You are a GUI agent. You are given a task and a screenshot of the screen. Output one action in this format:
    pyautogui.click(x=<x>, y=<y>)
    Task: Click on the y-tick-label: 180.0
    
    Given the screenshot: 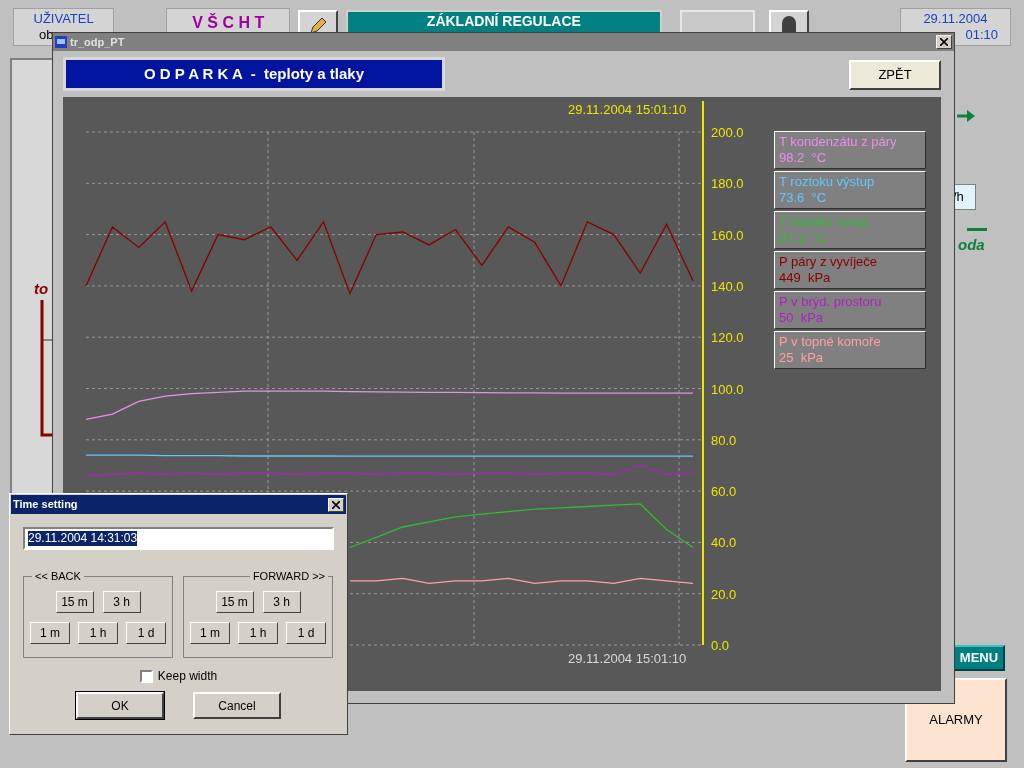 What is the action you would take?
    pyautogui.click(x=727, y=184)
    